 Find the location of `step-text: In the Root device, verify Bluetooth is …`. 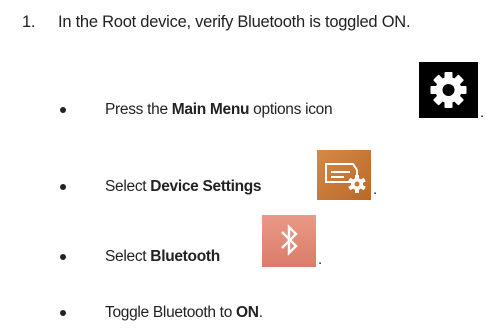

step-text: In the Root device, verify Bluetooth is … is located at coordinates (234, 22).